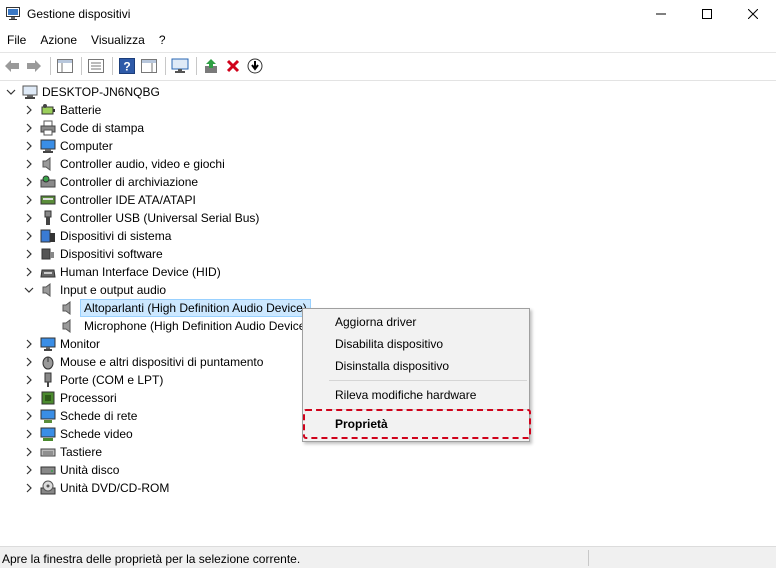  I want to click on minimize-button, so click(661, 14).